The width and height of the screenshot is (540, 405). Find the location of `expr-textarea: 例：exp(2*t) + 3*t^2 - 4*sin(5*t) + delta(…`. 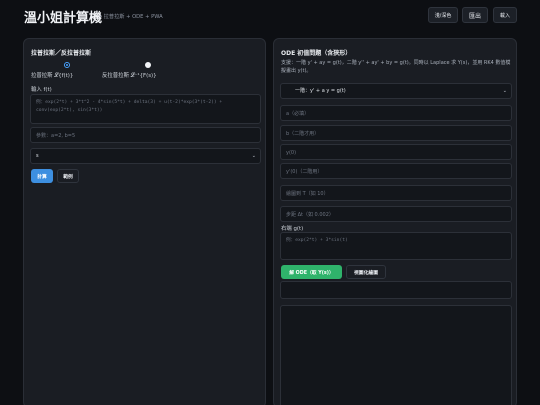

expr-textarea: 例：exp(2*t) + 3*t^2 - 4*sin(5*t) + delta(… is located at coordinates (145, 109).